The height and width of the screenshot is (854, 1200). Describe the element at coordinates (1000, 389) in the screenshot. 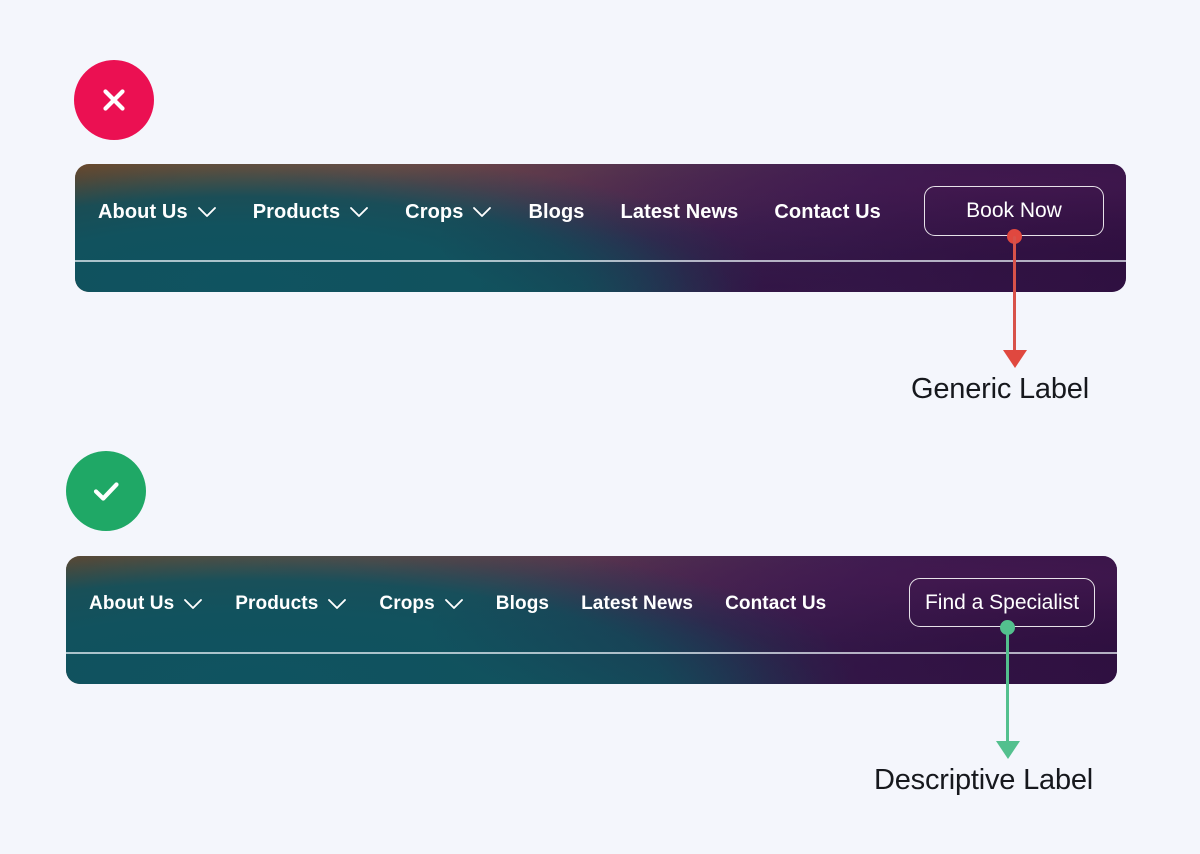

I see `annotation-label: Generic Label` at that location.